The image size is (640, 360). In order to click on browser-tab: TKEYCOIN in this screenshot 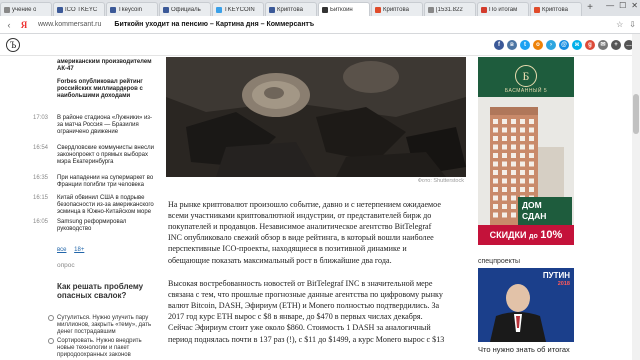, I will do `click(238, 9)`.